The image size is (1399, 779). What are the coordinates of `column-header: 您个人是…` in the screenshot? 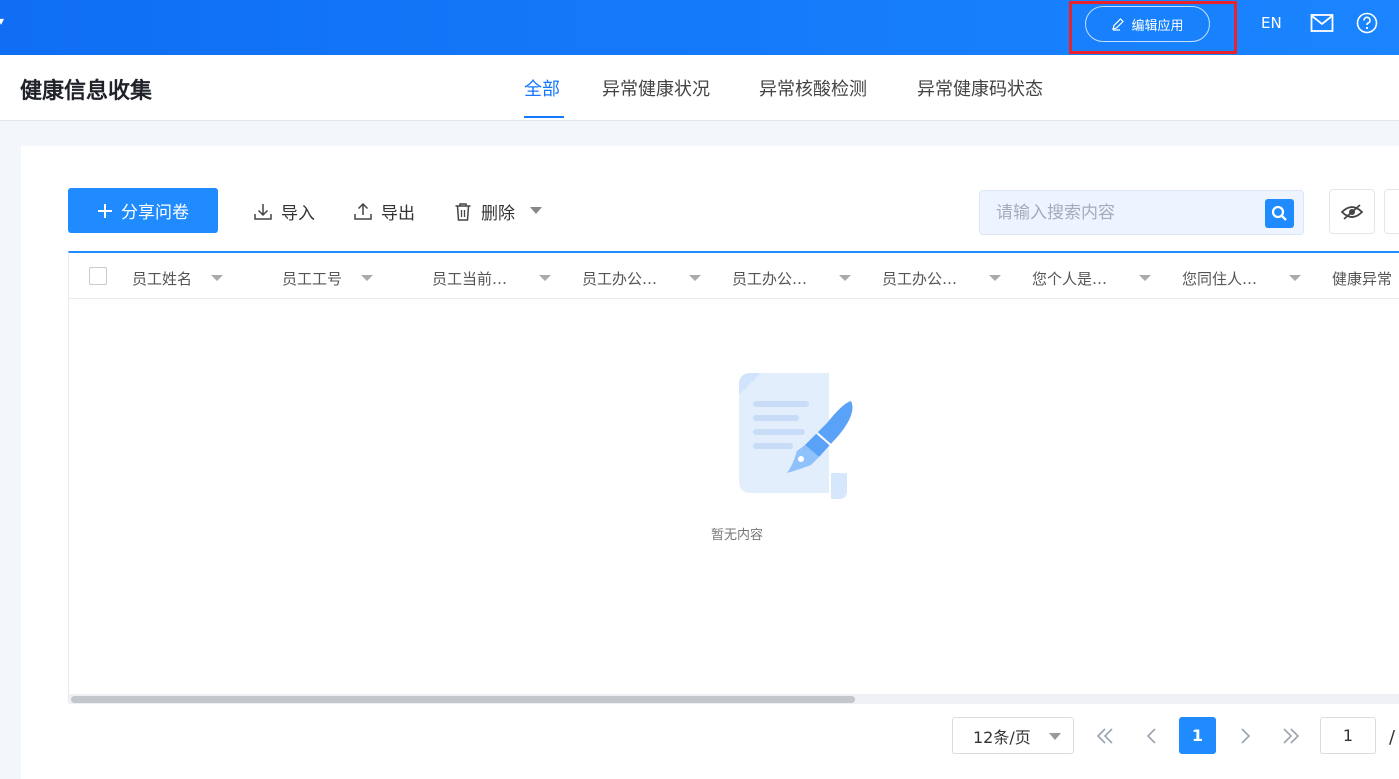 It's located at (1070, 279).